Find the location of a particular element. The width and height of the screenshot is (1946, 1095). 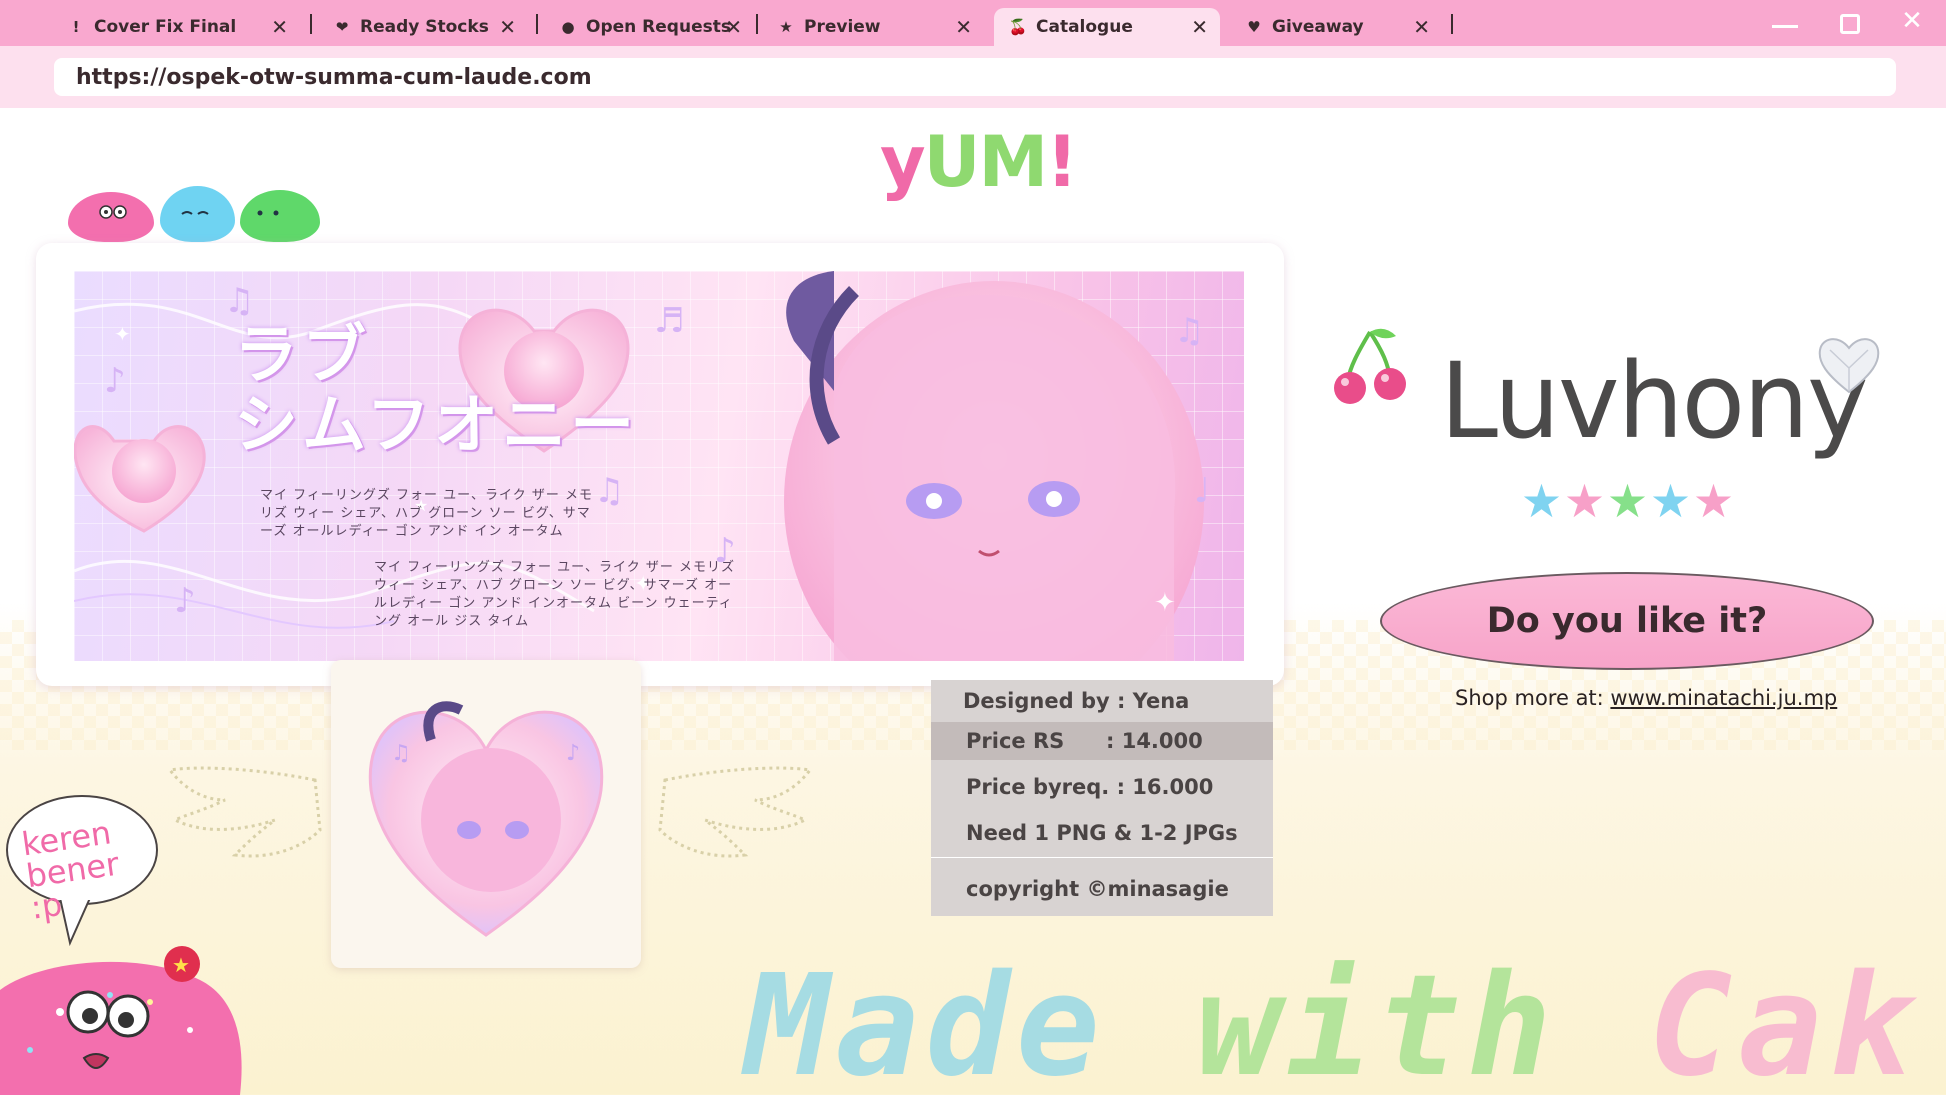

heart-icon: ❤ is located at coordinates (342, 27).